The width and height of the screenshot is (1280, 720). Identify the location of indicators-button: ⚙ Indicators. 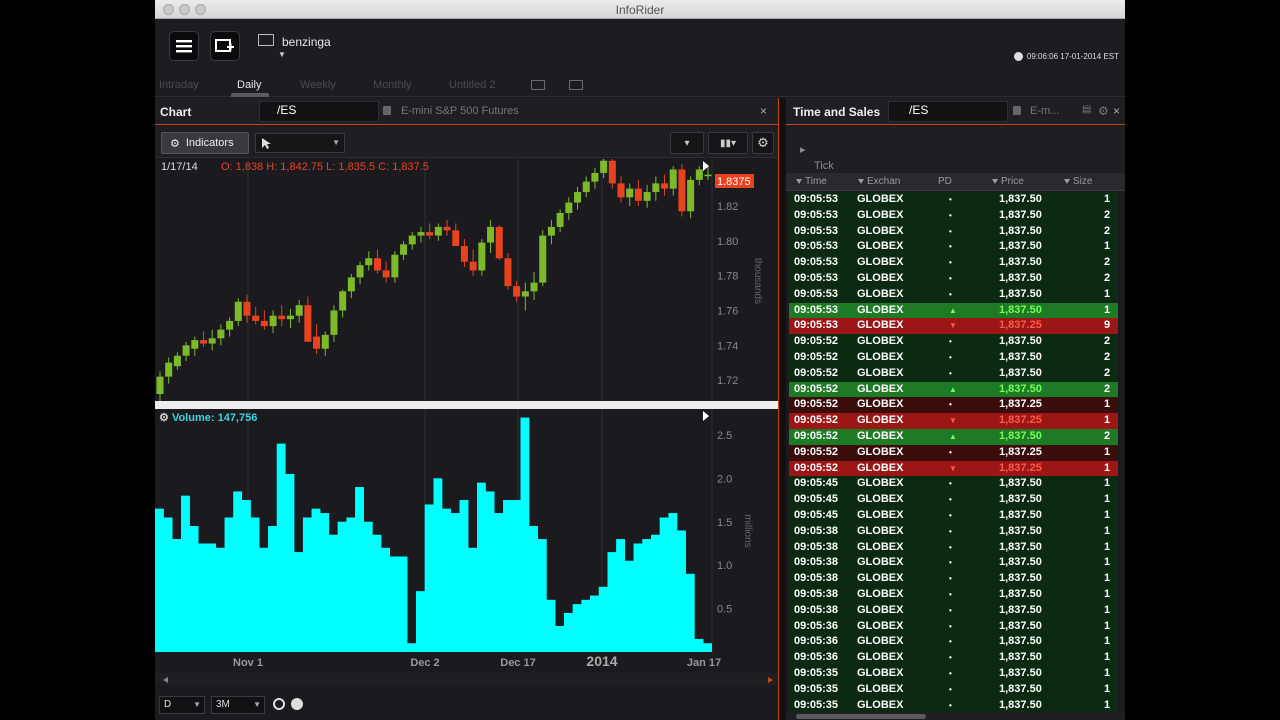
(205, 143).